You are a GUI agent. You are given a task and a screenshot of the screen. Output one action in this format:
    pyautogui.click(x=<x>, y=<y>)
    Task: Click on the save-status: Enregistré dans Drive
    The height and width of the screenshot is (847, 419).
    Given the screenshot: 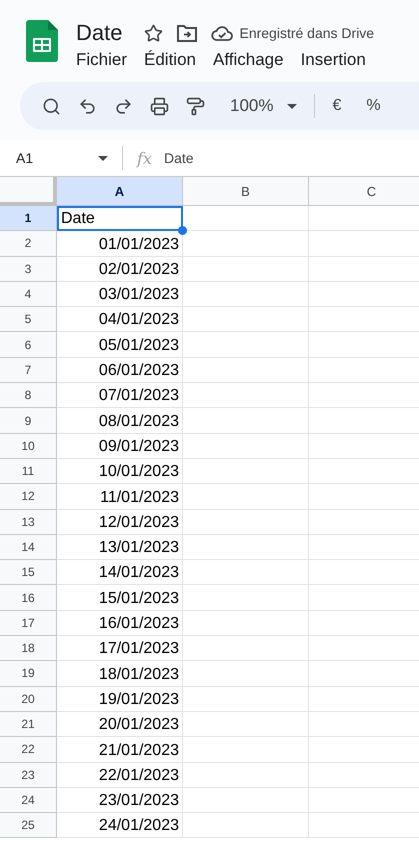 What is the action you would take?
    pyautogui.click(x=306, y=33)
    